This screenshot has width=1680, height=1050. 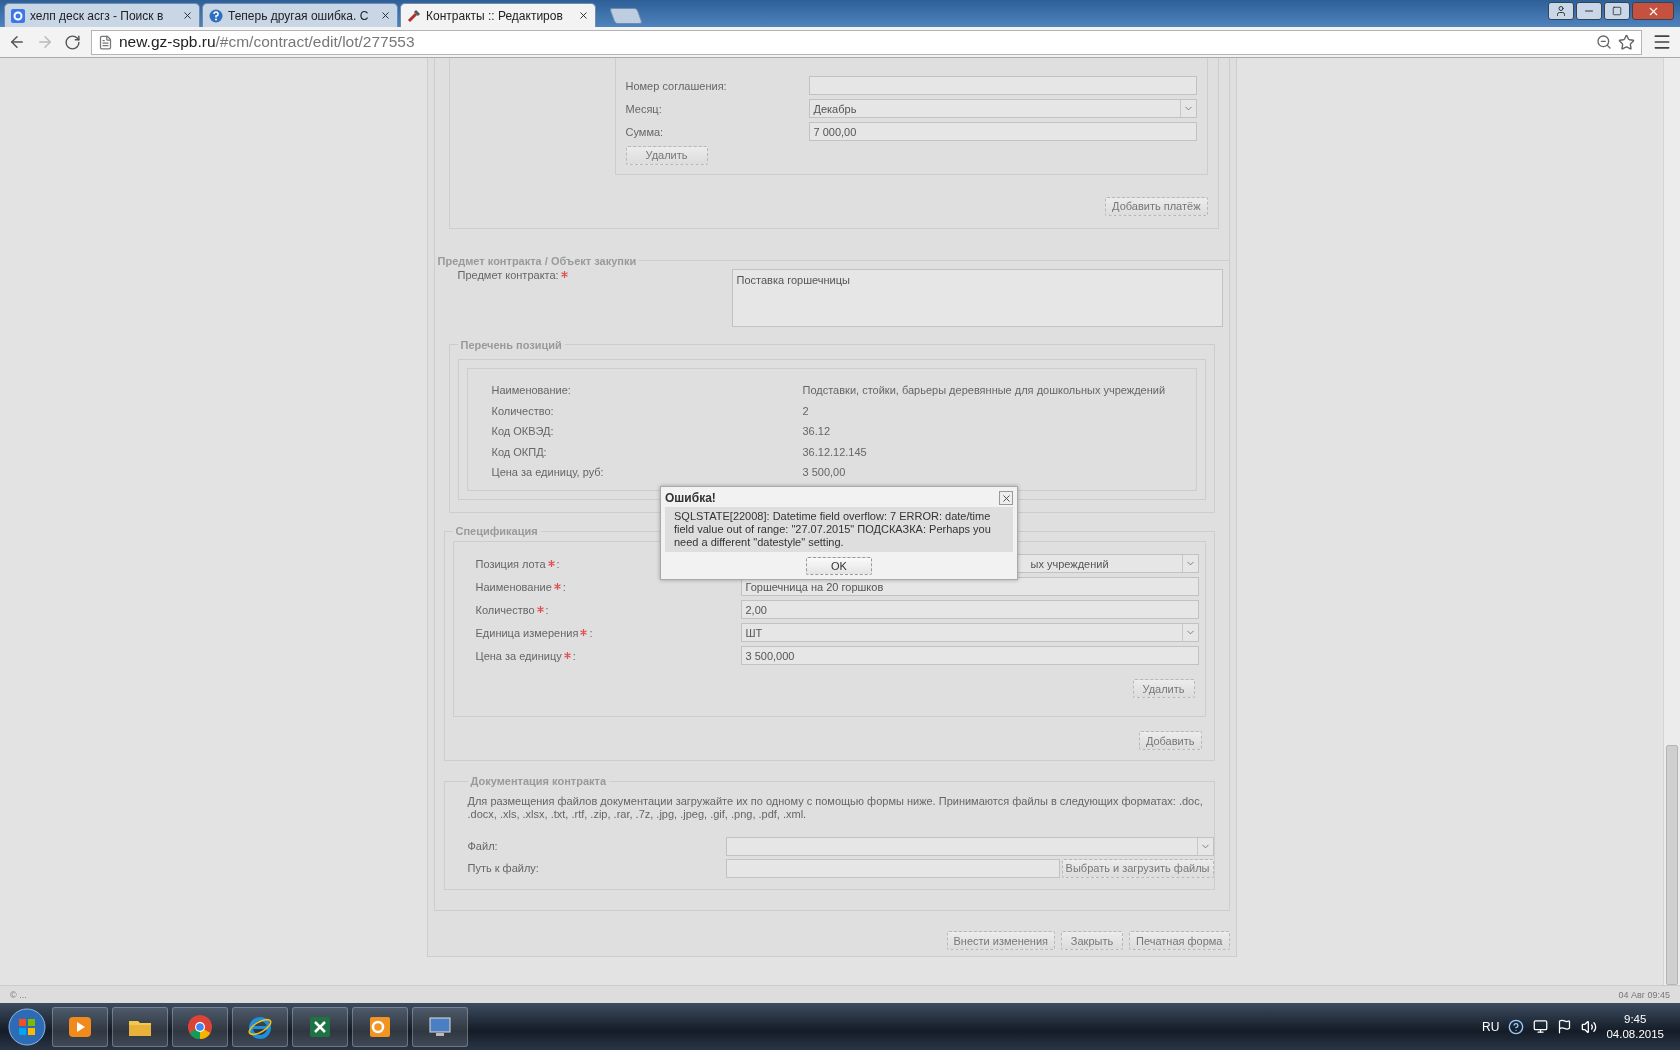 I want to click on field-label: Количество :, so click(x=512, y=609).